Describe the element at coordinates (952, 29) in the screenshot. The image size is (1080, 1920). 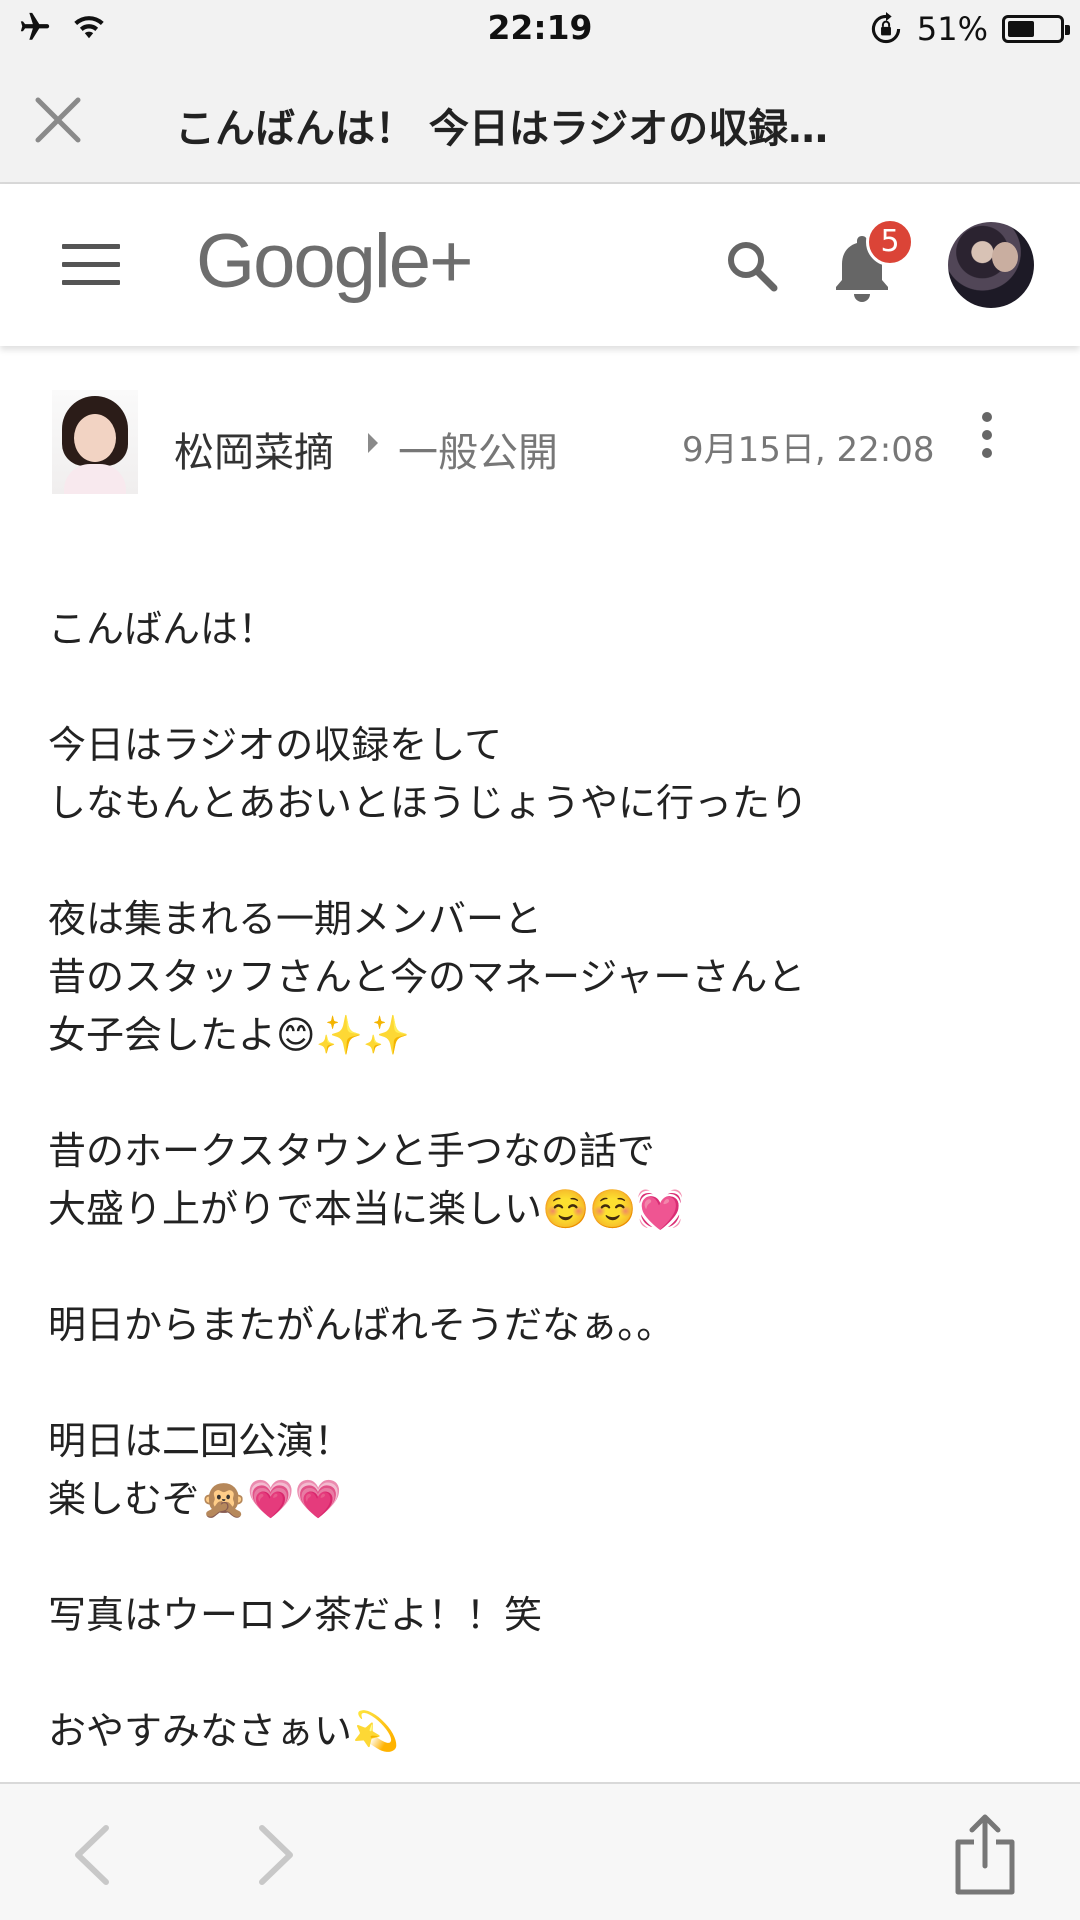
I see `battery-percent: 51%` at that location.